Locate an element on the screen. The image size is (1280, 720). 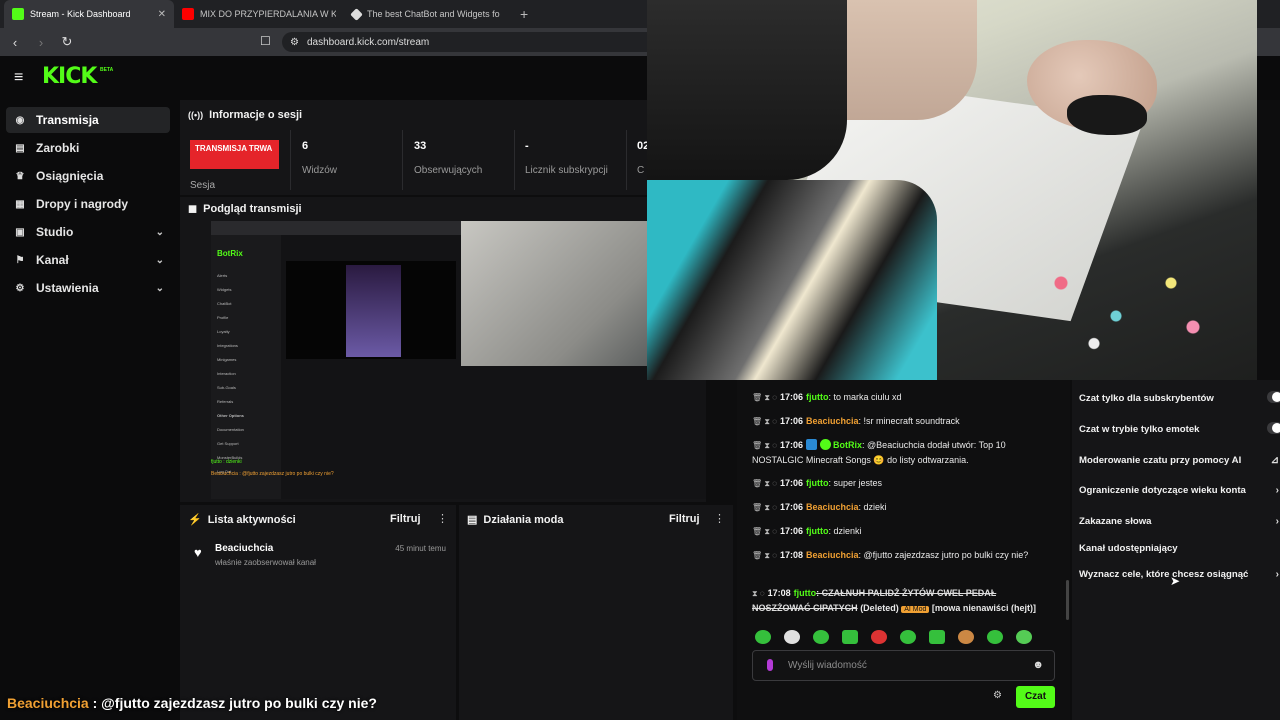
message-tools: ⧗ ◌ is located at coordinates (758, 593).